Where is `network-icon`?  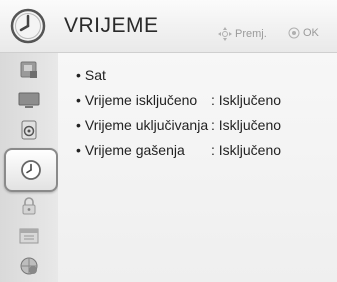 network-icon is located at coordinates (29, 266).